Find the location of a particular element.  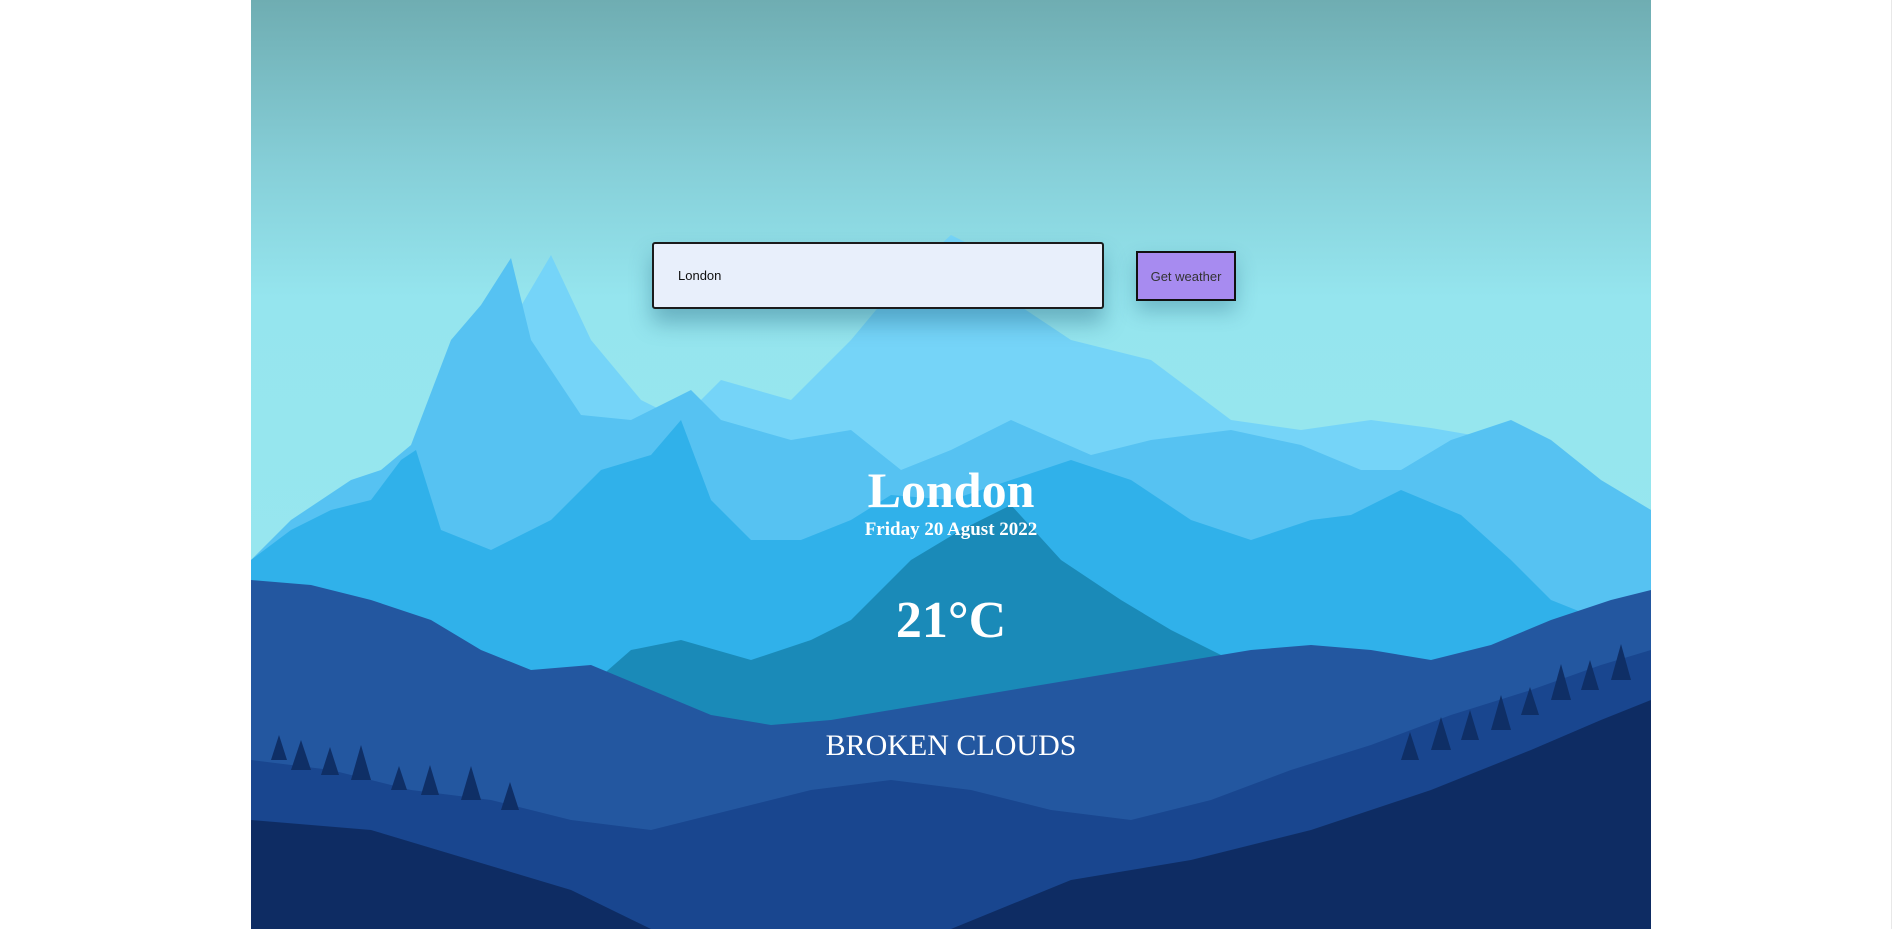

temperature: 21°C is located at coordinates (951, 620).